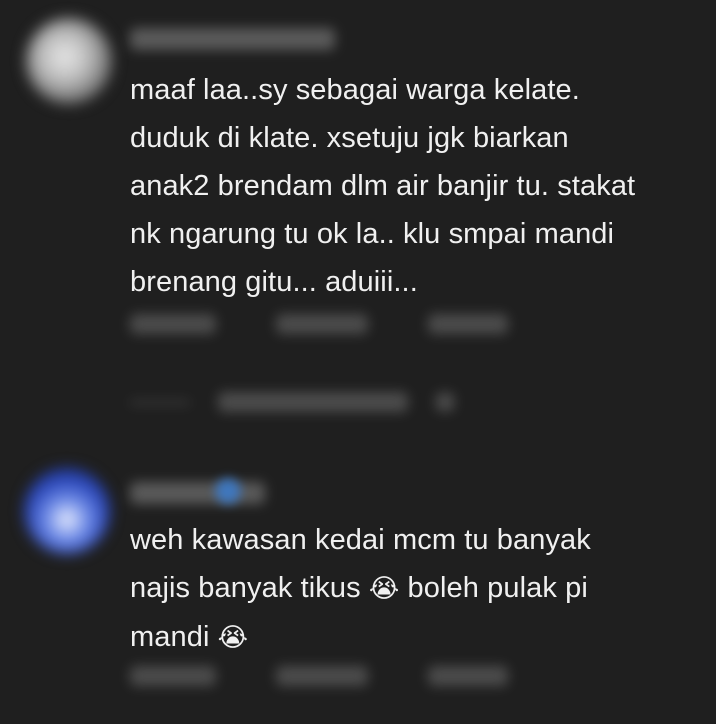 This screenshot has width=716, height=724. I want to click on chevron-down-icon, so click(445, 402).